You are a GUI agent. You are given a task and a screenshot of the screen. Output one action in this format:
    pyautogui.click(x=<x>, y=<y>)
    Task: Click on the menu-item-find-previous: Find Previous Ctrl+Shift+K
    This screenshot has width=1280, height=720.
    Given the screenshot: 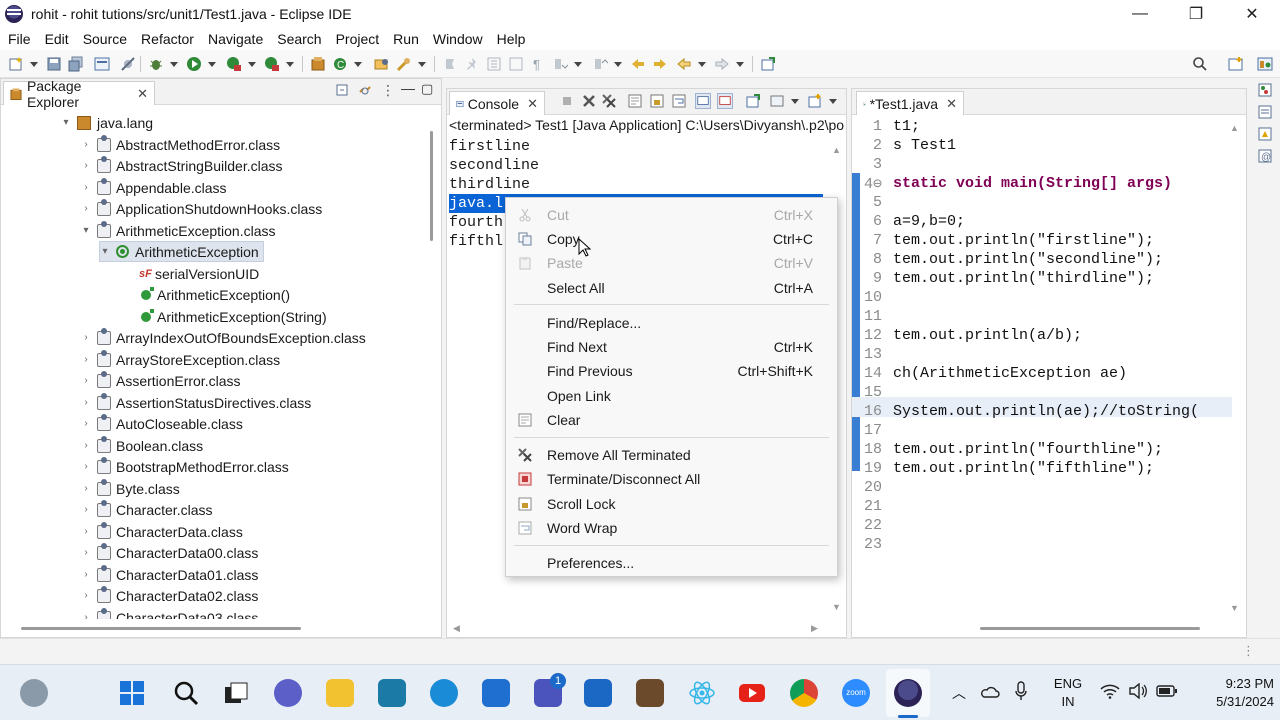 What is the action you would take?
    pyautogui.click(x=671, y=371)
    